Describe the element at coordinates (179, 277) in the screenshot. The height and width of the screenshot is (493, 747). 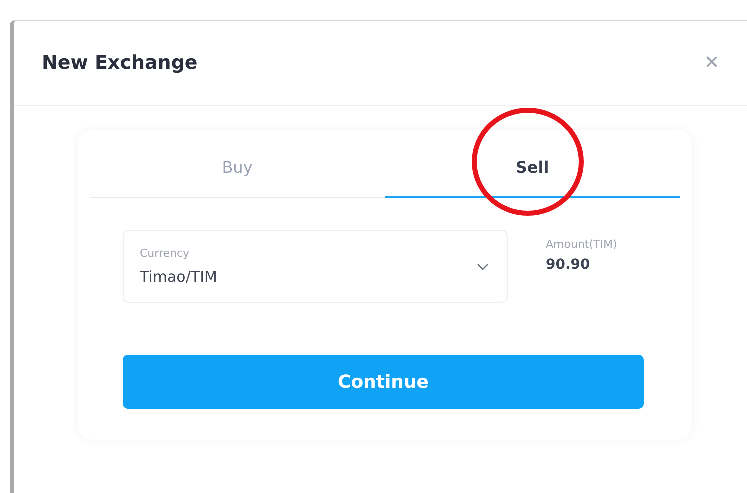
I see `field-value: Timao/TIM` at that location.